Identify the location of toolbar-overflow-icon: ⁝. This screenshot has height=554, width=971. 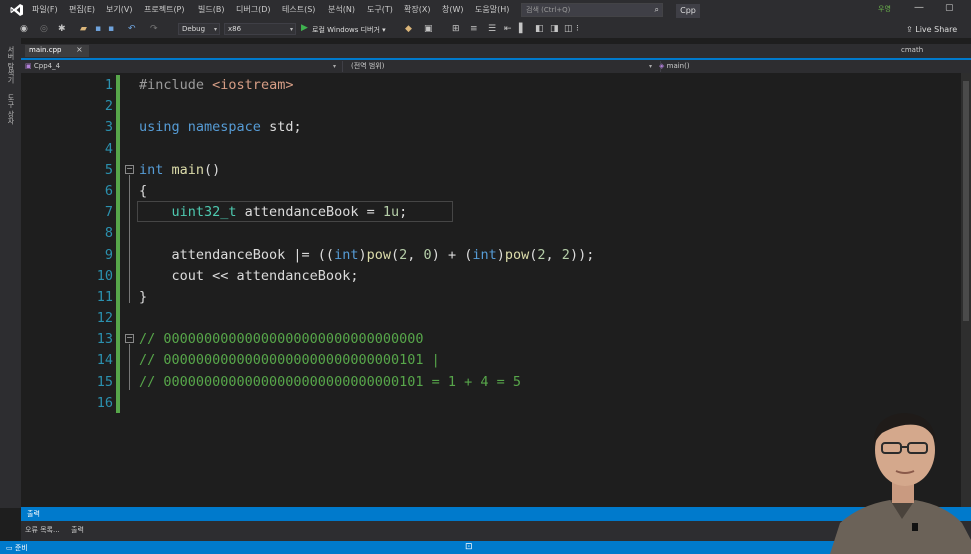
(577, 29).